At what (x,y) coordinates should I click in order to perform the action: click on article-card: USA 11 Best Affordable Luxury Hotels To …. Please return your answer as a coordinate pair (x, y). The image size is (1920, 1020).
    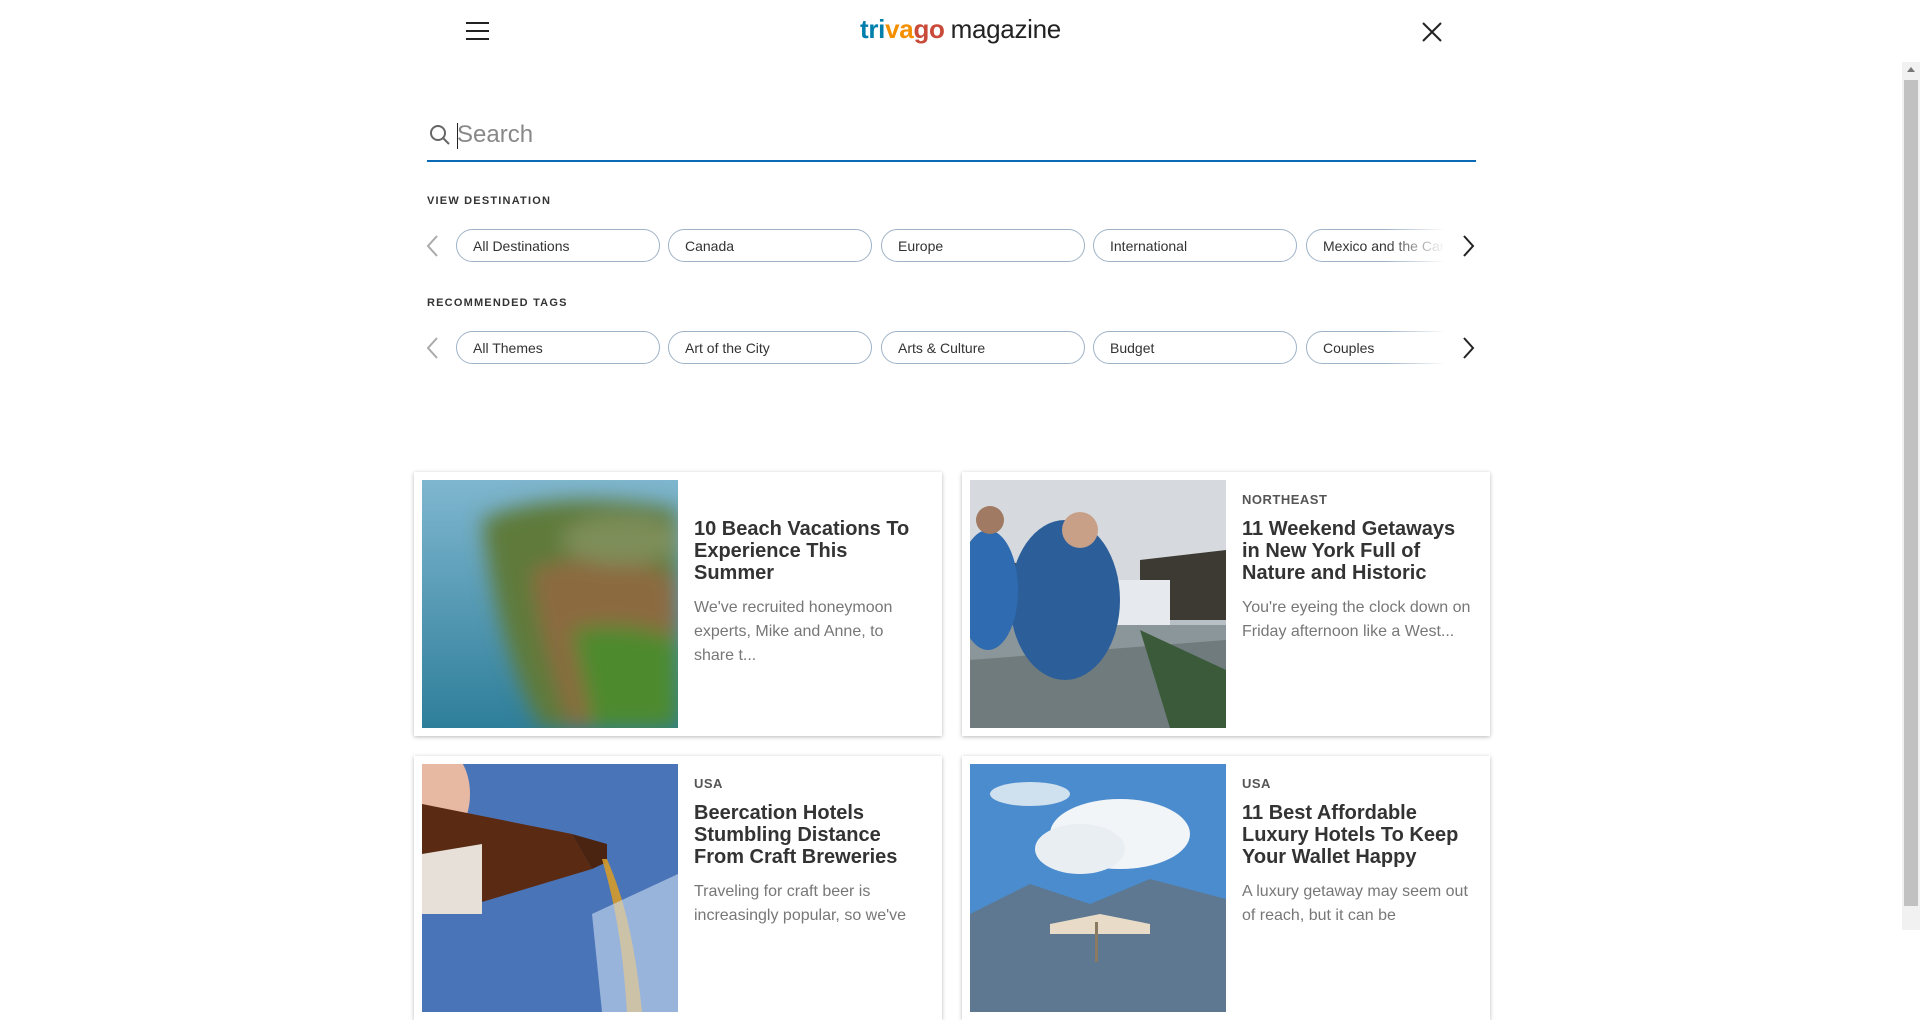
    Looking at the image, I should click on (1226, 888).